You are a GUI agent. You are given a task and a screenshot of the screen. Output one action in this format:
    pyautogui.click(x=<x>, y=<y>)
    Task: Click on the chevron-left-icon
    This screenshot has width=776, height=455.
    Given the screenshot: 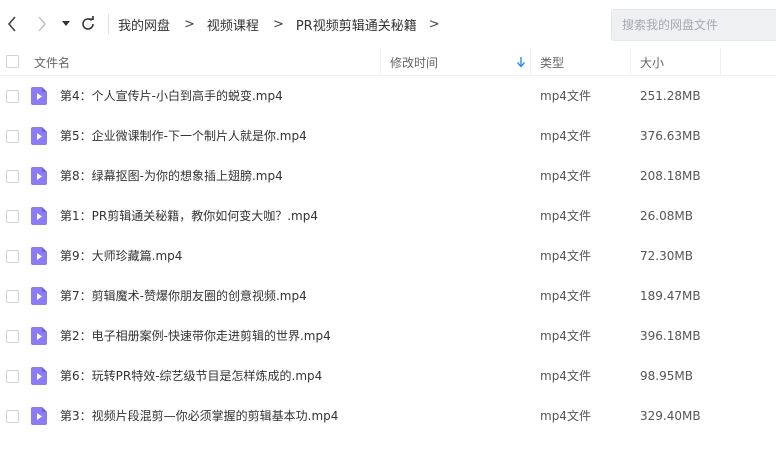 What is the action you would take?
    pyautogui.click(x=11, y=24)
    